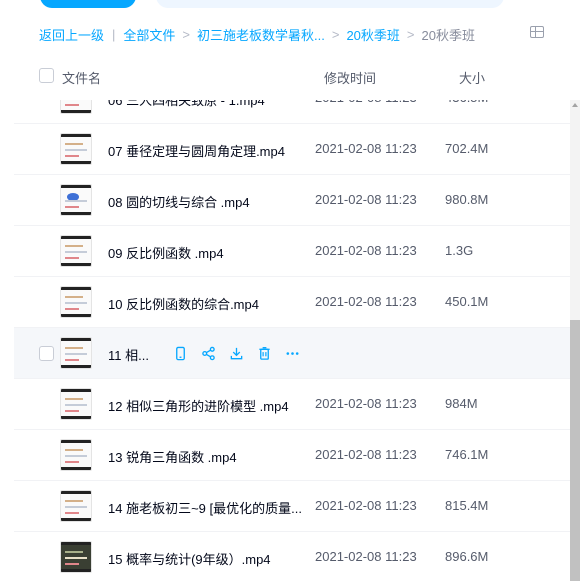 This screenshot has width=584, height=581. What do you see at coordinates (198, 405) in the screenshot?
I see `file-name: 12 相似三角形的进阶模型 .mp4` at bounding box center [198, 405].